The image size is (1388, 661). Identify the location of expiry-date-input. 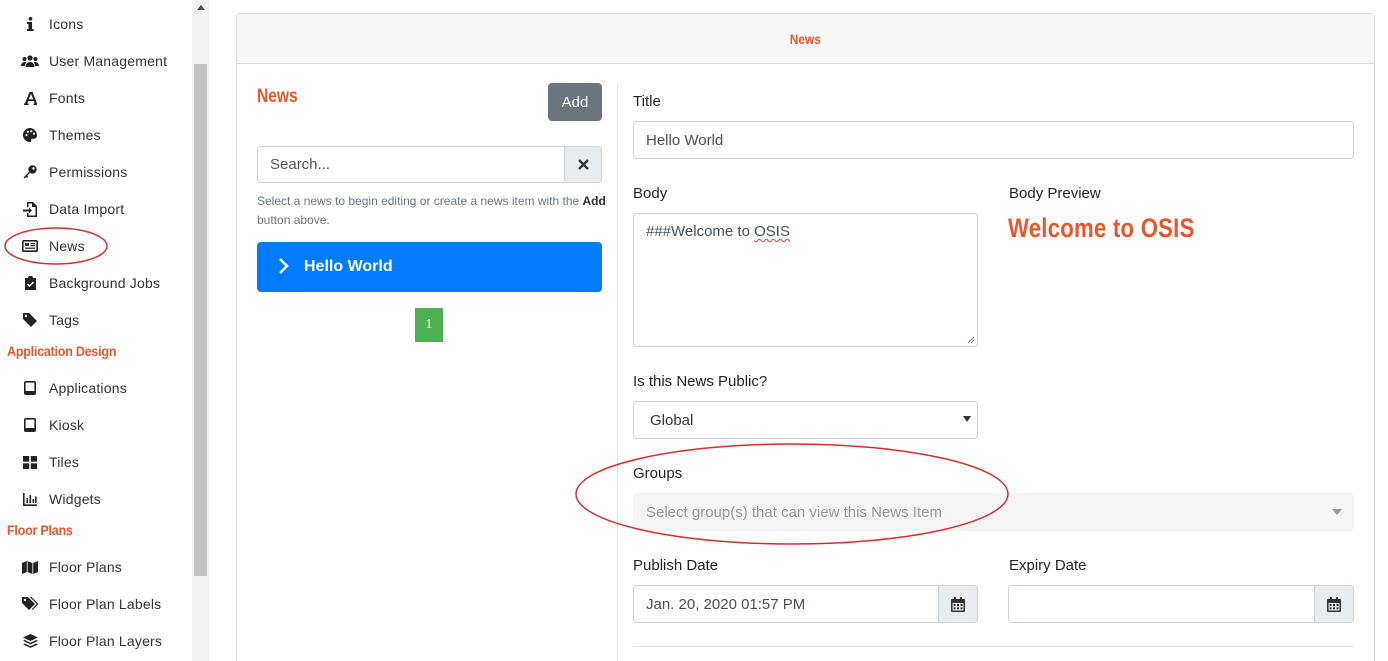
(1161, 604).